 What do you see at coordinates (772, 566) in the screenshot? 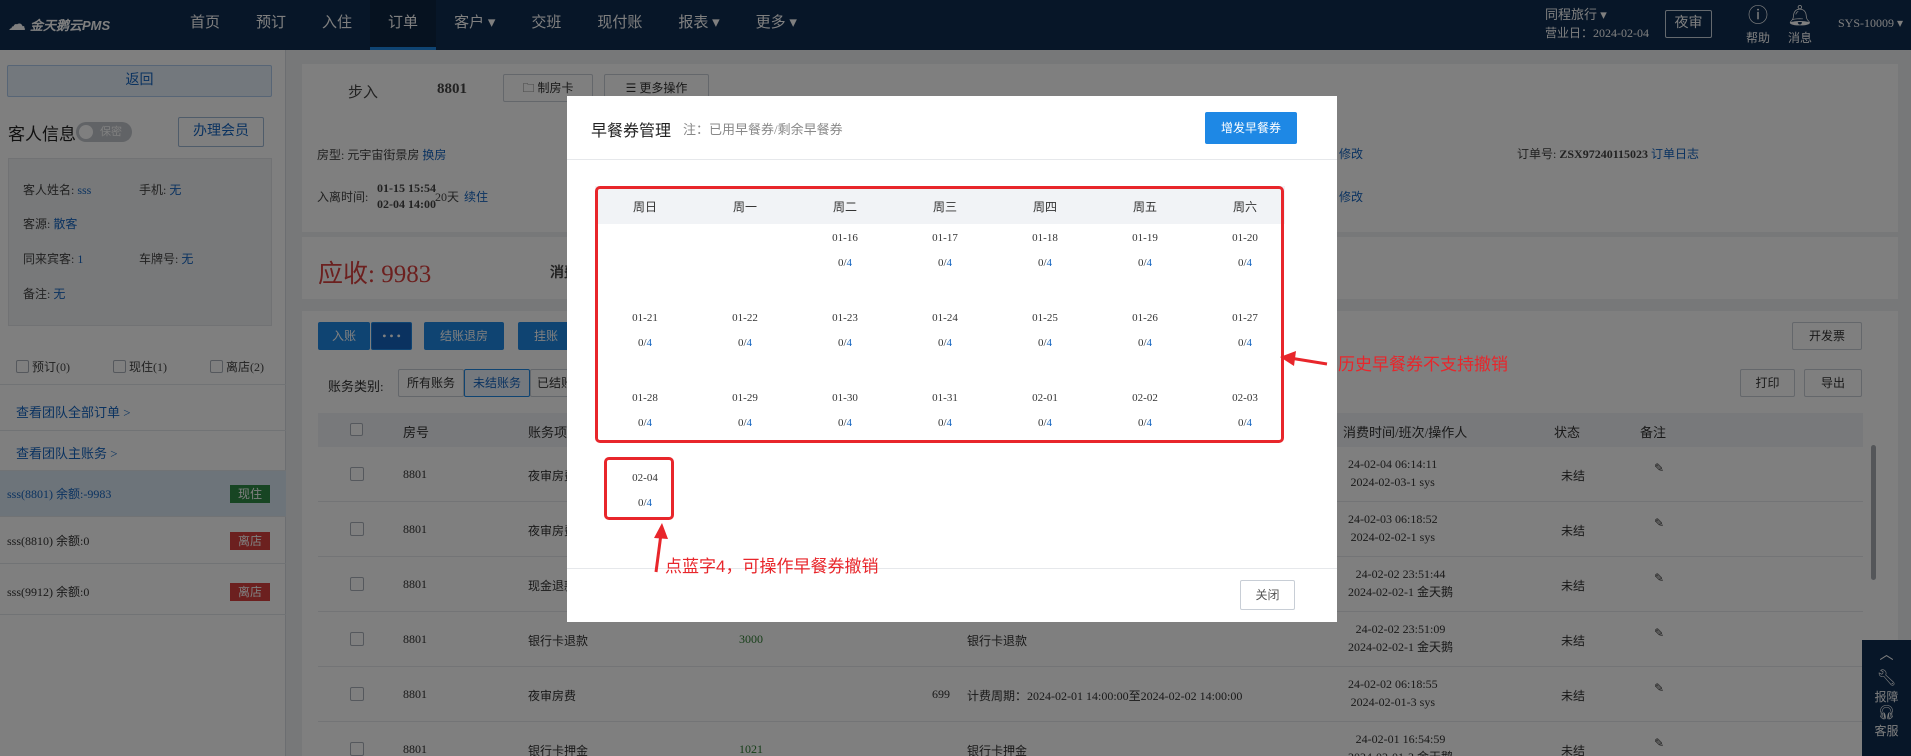
I see `hint-note: 点蓝字4，可操作早餐券撤销` at bounding box center [772, 566].